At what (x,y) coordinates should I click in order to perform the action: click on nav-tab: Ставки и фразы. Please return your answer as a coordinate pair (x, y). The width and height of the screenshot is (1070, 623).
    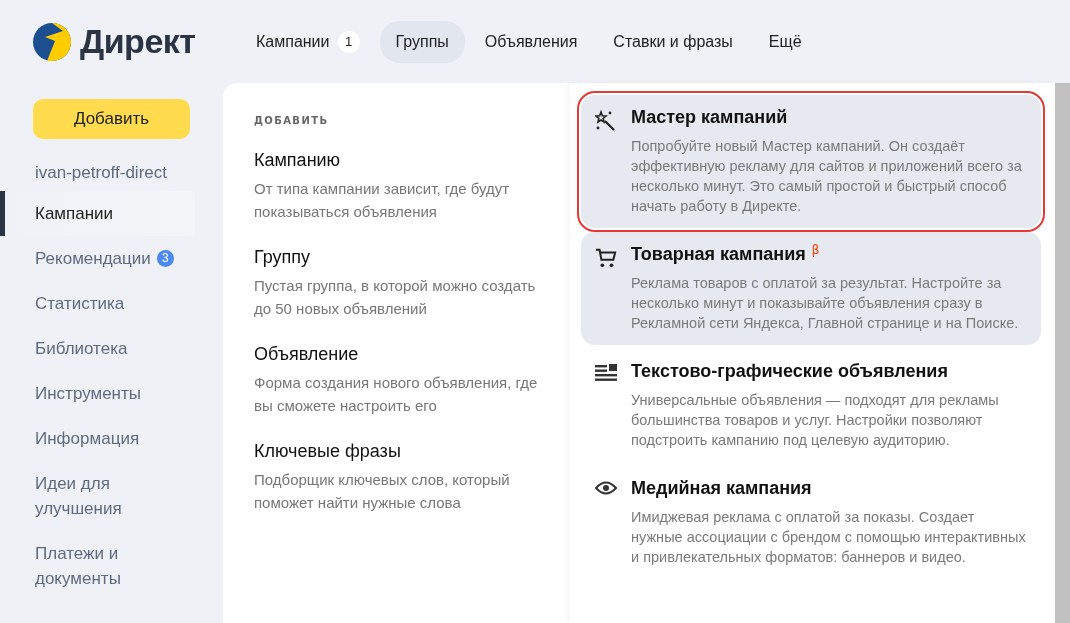
    Looking at the image, I should click on (673, 41).